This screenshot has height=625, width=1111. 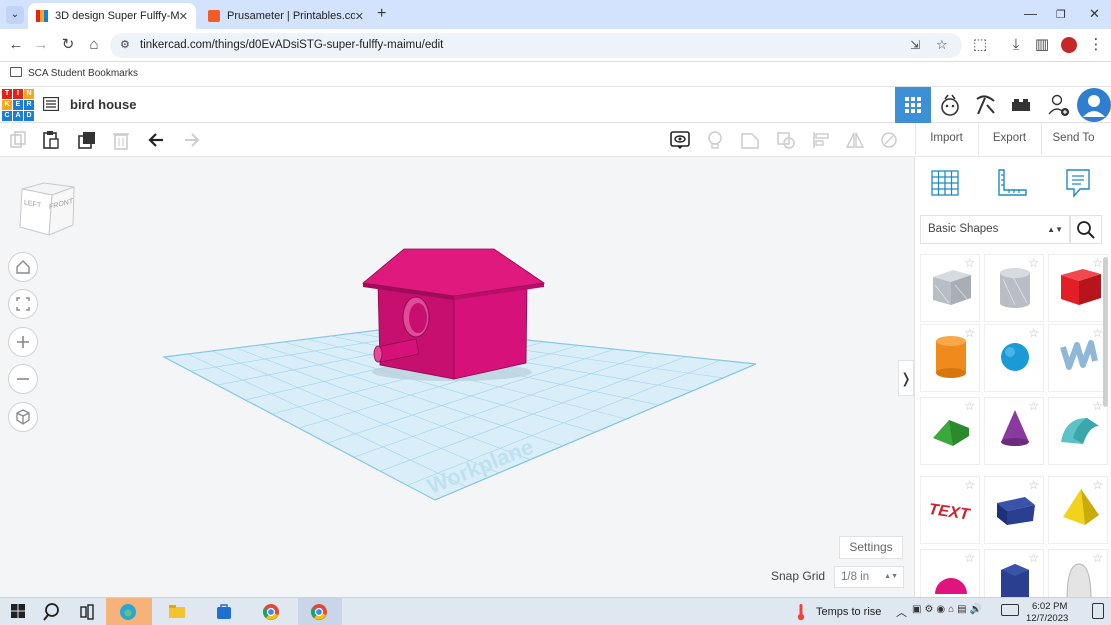 What do you see at coordinates (1021, 105) in the screenshot?
I see `bricks-icon` at bounding box center [1021, 105].